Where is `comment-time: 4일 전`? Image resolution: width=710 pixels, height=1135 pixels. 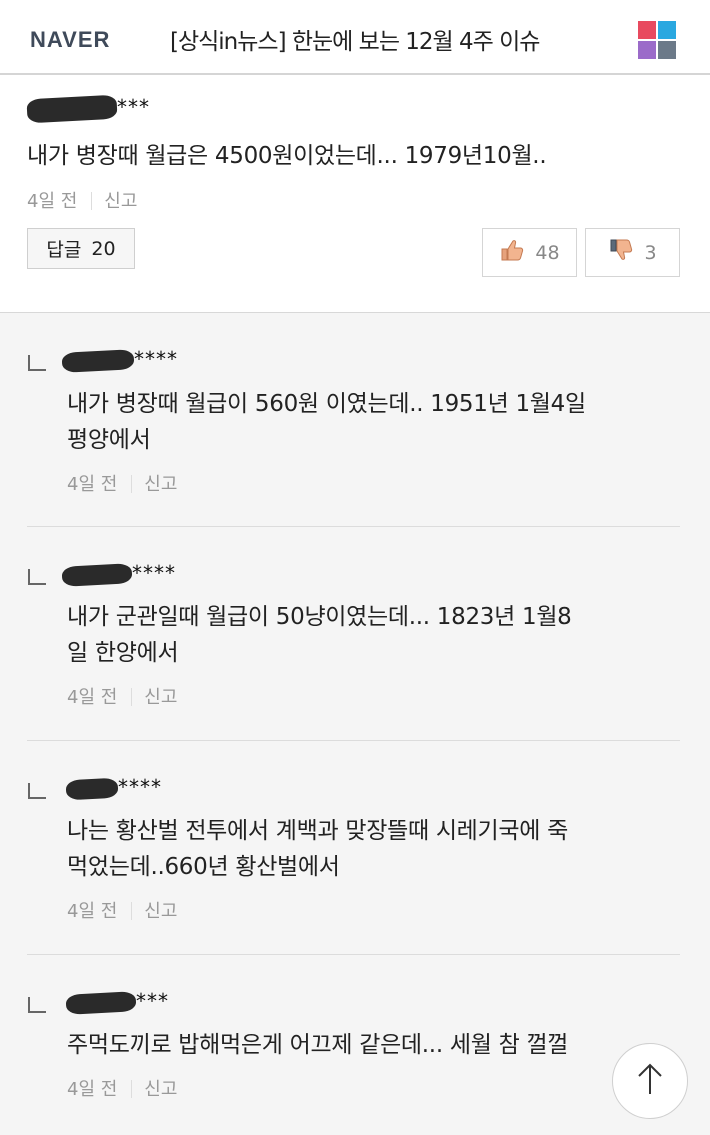 comment-time: 4일 전 is located at coordinates (52, 201).